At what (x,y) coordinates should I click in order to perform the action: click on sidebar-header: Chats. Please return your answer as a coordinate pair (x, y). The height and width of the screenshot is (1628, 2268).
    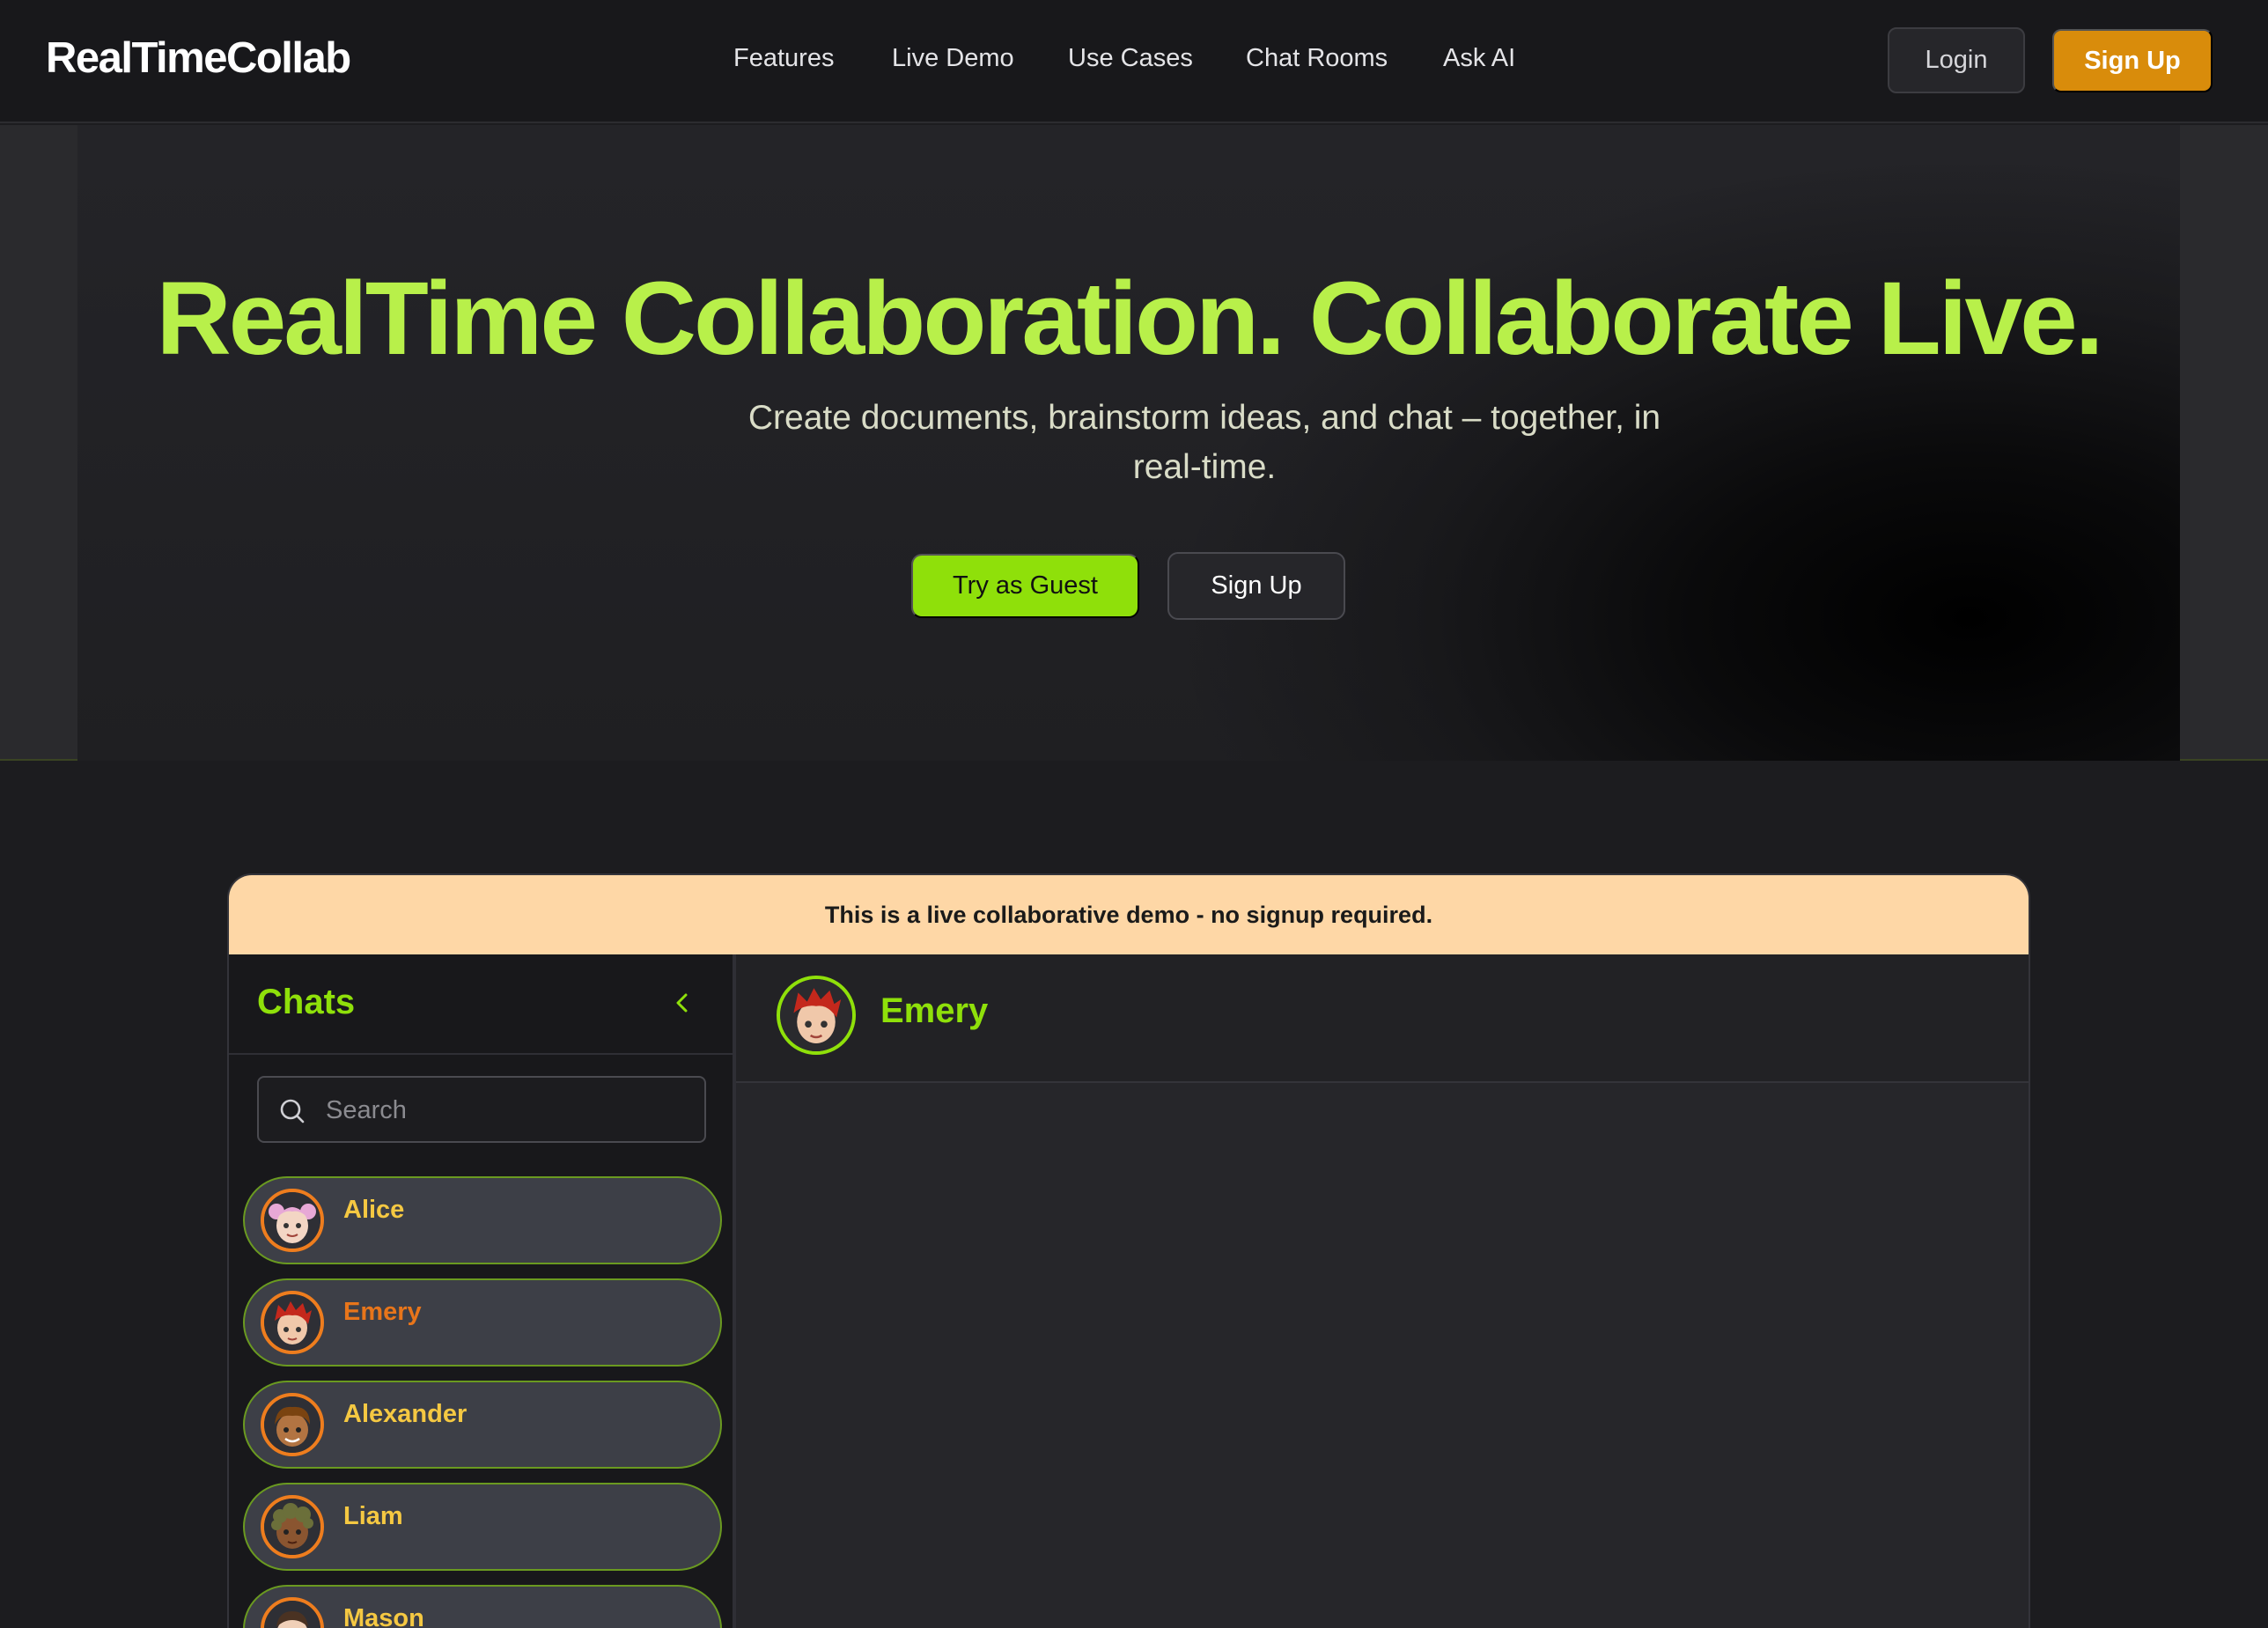
    Looking at the image, I should click on (481, 1004).